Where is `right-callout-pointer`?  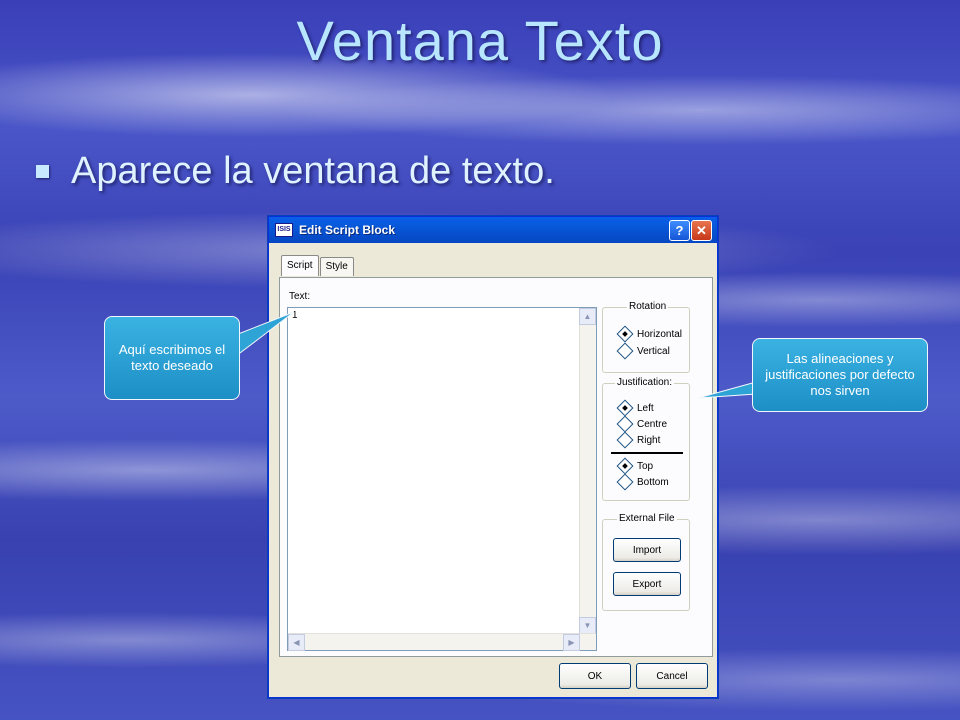
right-callout-pointer is located at coordinates (727, 390).